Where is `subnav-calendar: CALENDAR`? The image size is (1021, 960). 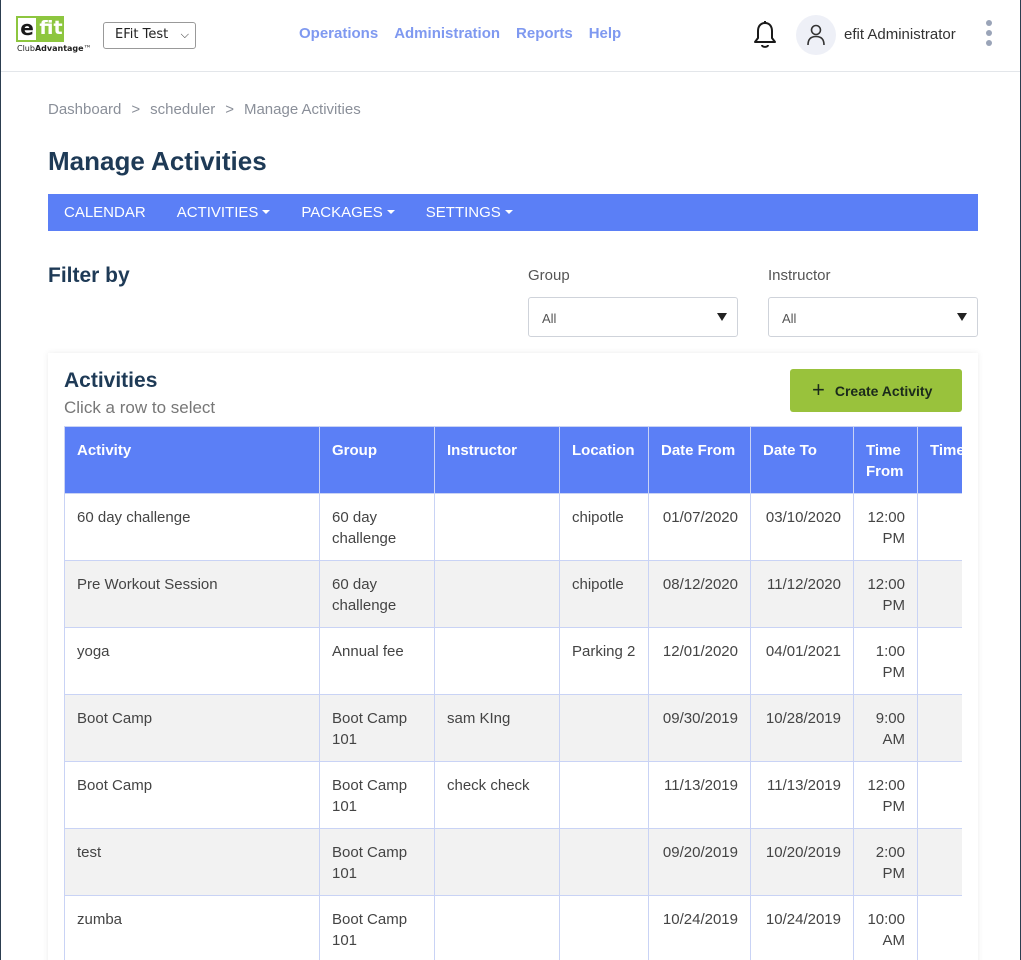
subnav-calendar: CALENDAR is located at coordinates (105, 212).